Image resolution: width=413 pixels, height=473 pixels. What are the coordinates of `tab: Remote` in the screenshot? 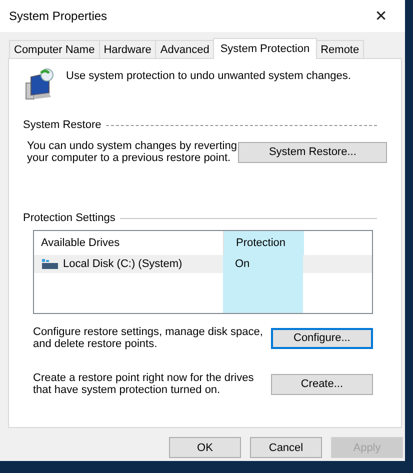 It's located at (340, 49).